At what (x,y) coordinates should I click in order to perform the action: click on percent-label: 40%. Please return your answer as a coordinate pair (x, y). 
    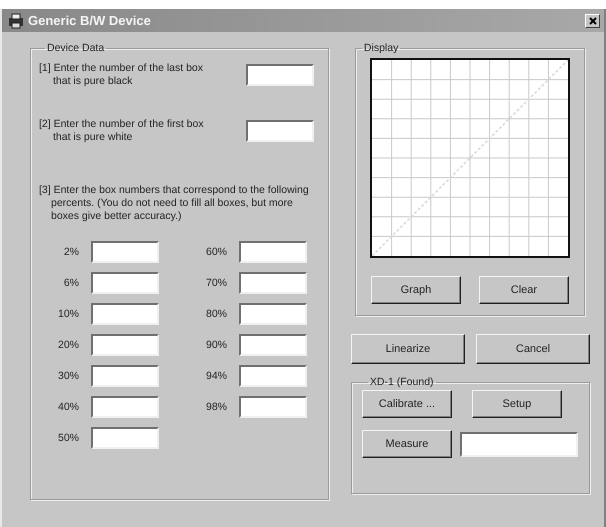
    Looking at the image, I should click on (67, 407).